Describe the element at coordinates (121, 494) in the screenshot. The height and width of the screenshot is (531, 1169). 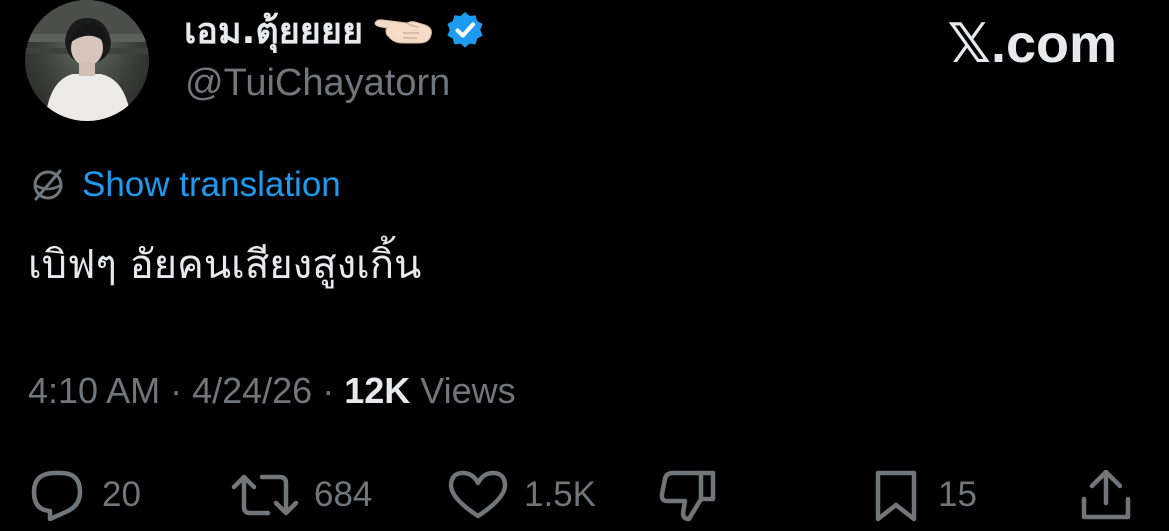
I see `reply-count: 20` at that location.